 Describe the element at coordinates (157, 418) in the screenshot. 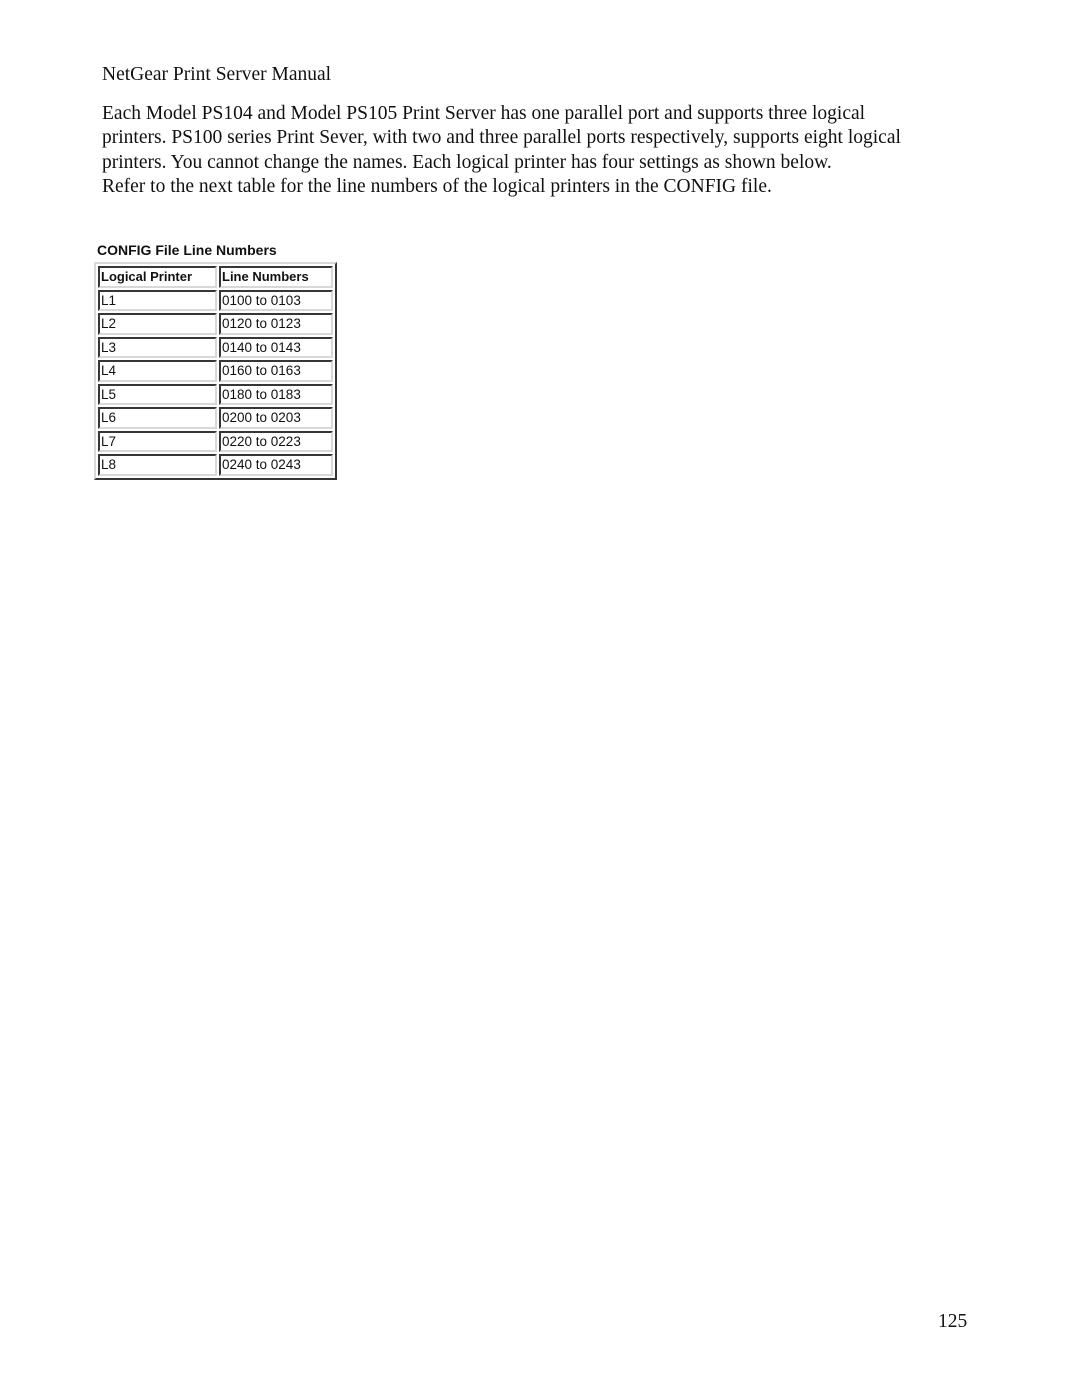

I see `logical-printer-cell: L6` at that location.